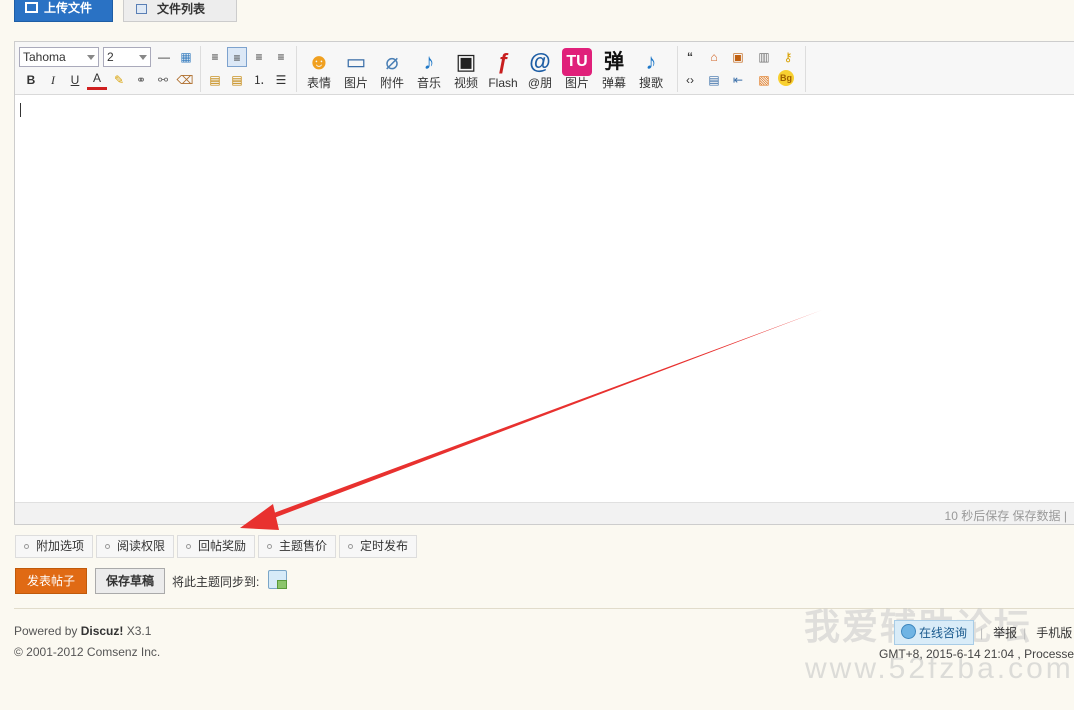 This screenshot has width=1074, height=710. I want to click on image-button: ▭ 图片, so click(356, 70).